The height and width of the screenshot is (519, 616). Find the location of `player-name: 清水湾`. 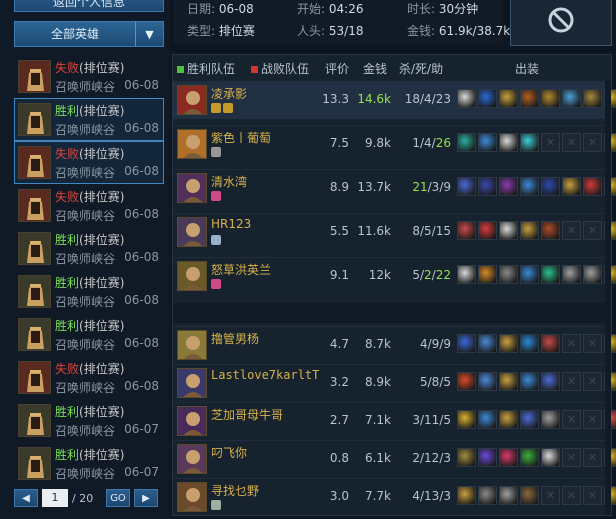

player-name: 清水湾 is located at coordinates (229, 181).